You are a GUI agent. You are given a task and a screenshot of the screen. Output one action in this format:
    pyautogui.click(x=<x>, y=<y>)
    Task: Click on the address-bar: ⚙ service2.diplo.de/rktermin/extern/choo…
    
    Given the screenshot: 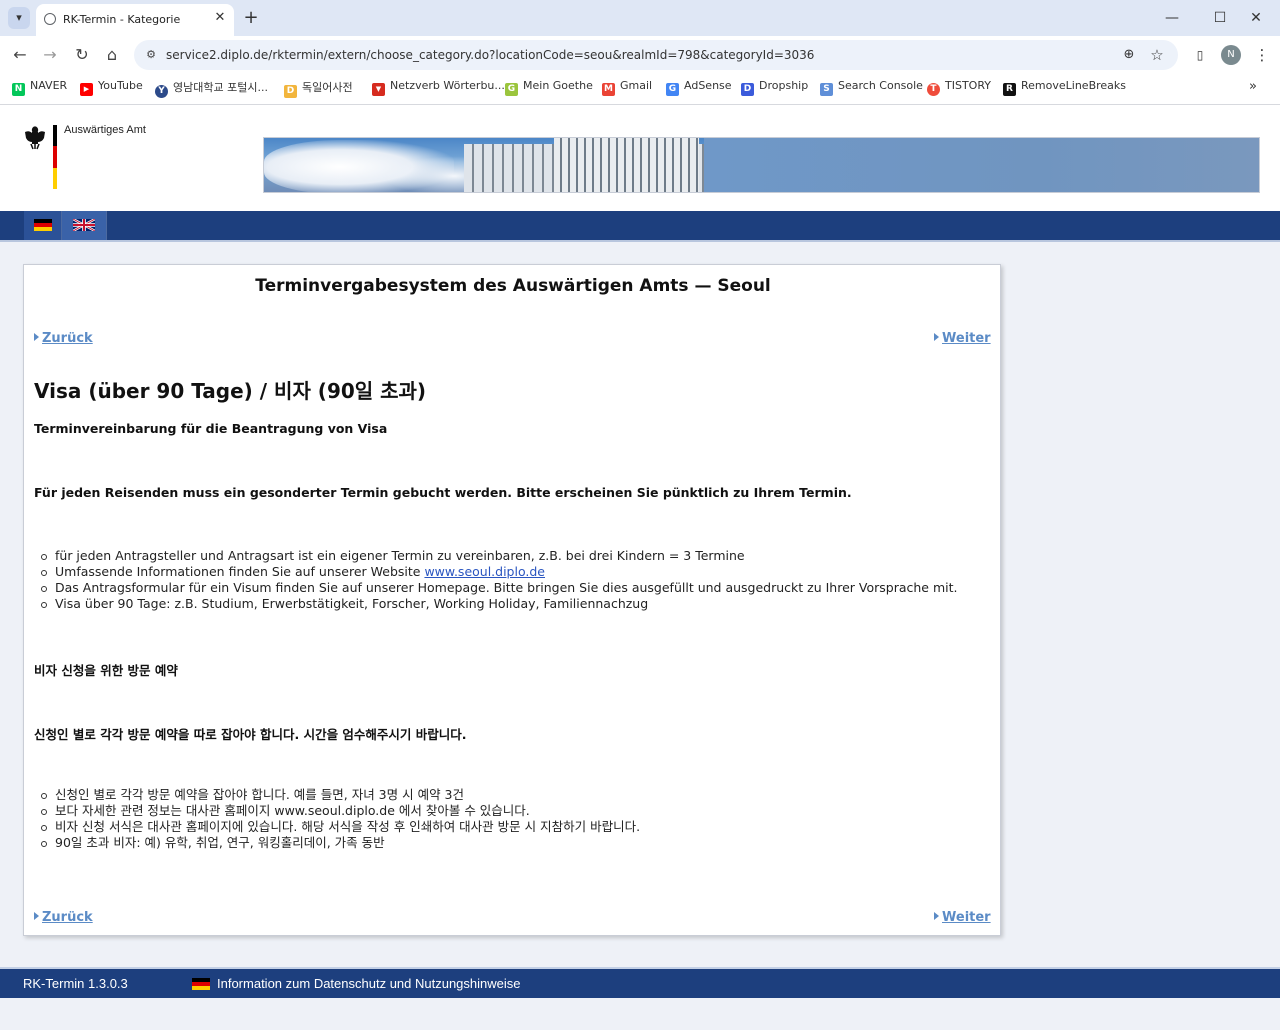 What is the action you would take?
    pyautogui.click(x=656, y=55)
    